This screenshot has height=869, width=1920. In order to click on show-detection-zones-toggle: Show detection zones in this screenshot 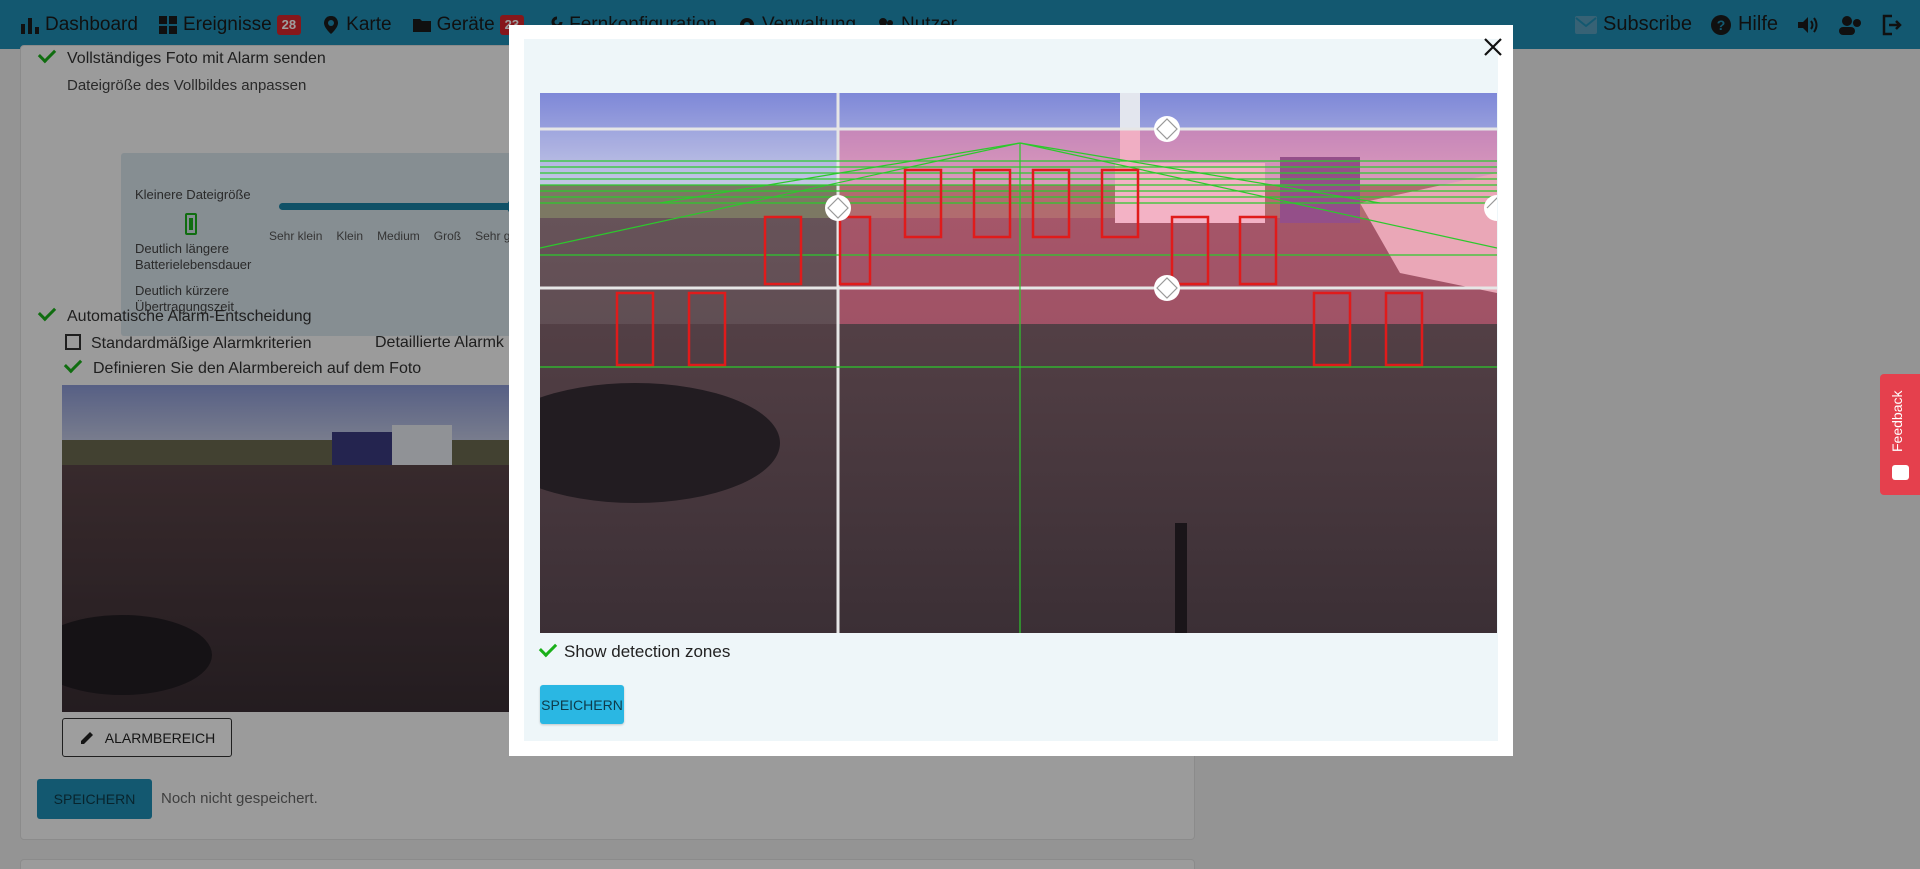, I will do `click(634, 650)`.